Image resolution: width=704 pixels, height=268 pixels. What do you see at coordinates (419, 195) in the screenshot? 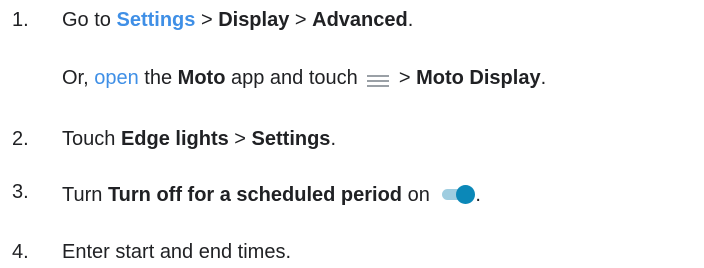
I see `step-text-part: on` at bounding box center [419, 195].